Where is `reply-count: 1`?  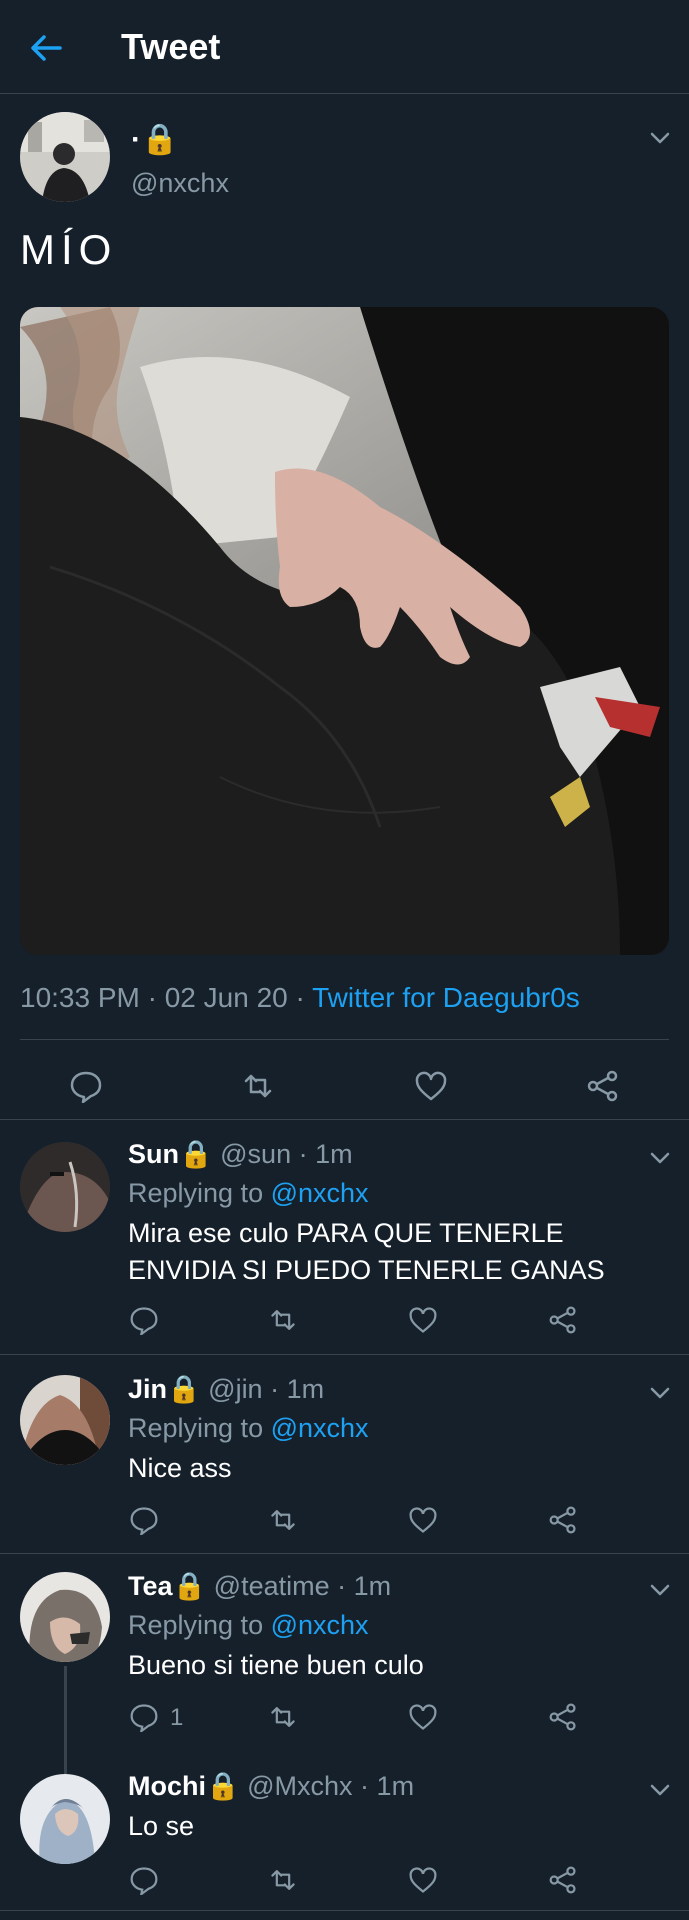 reply-count: 1 is located at coordinates (177, 1717).